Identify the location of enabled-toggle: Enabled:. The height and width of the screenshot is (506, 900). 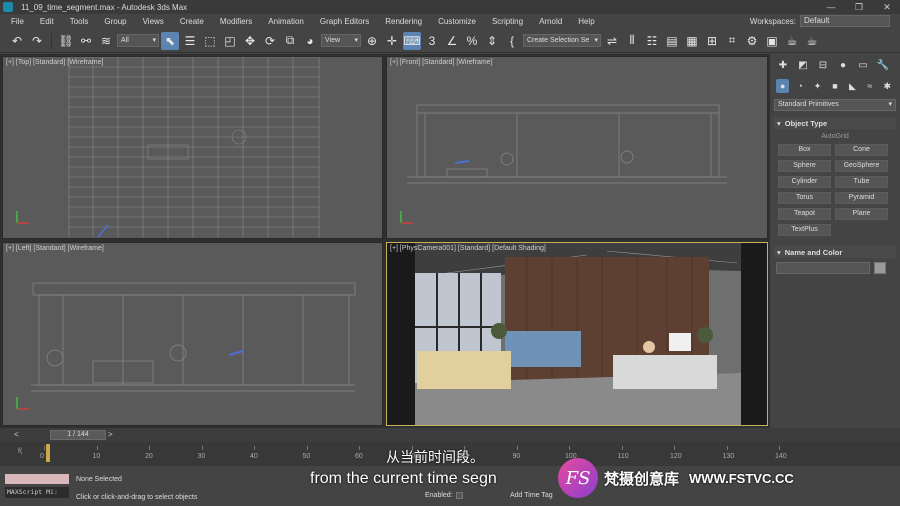
(444, 495).